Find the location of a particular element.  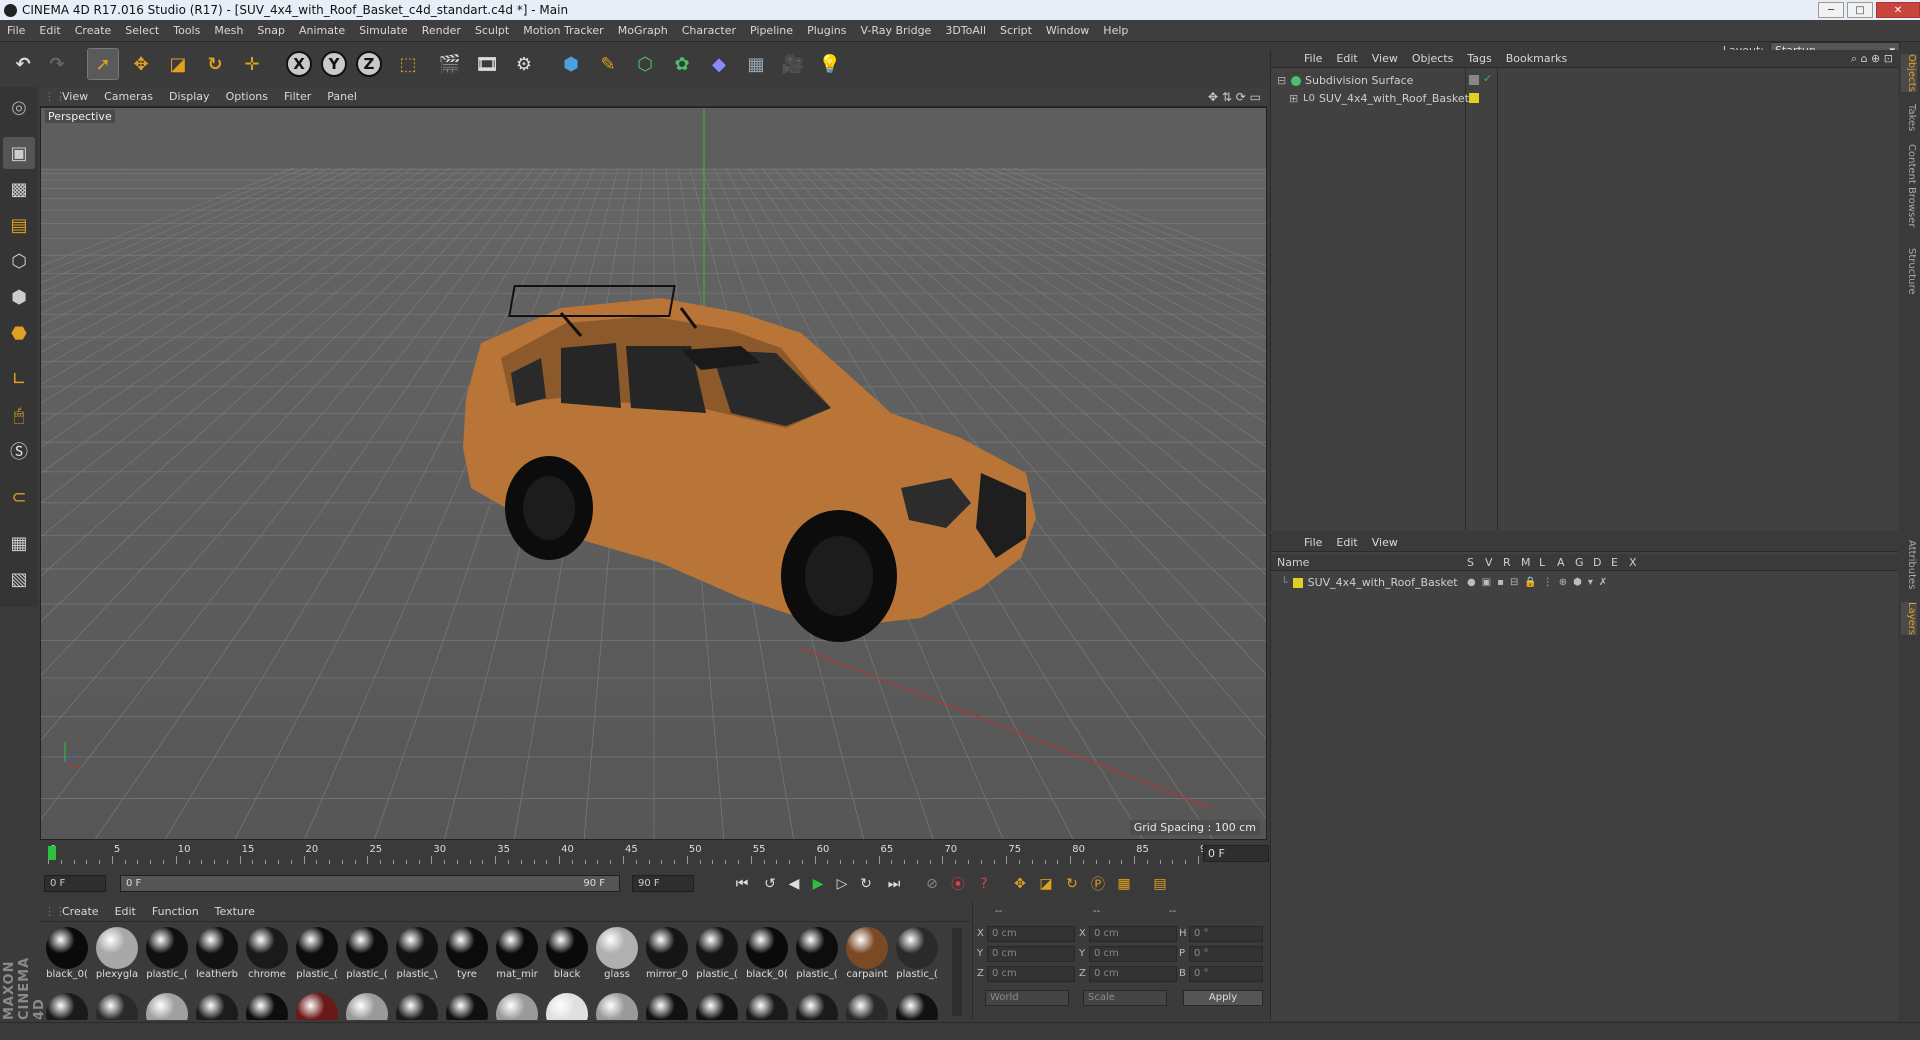

size-x-field: 0 cm is located at coordinates (1133, 934).